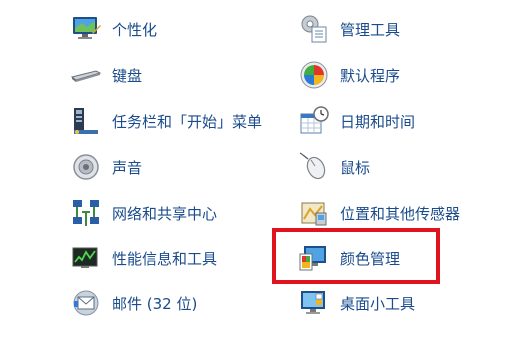  What do you see at coordinates (314, 75) in the screenshot?
I see `default-programs-icon` at bounding box center [314, 75].